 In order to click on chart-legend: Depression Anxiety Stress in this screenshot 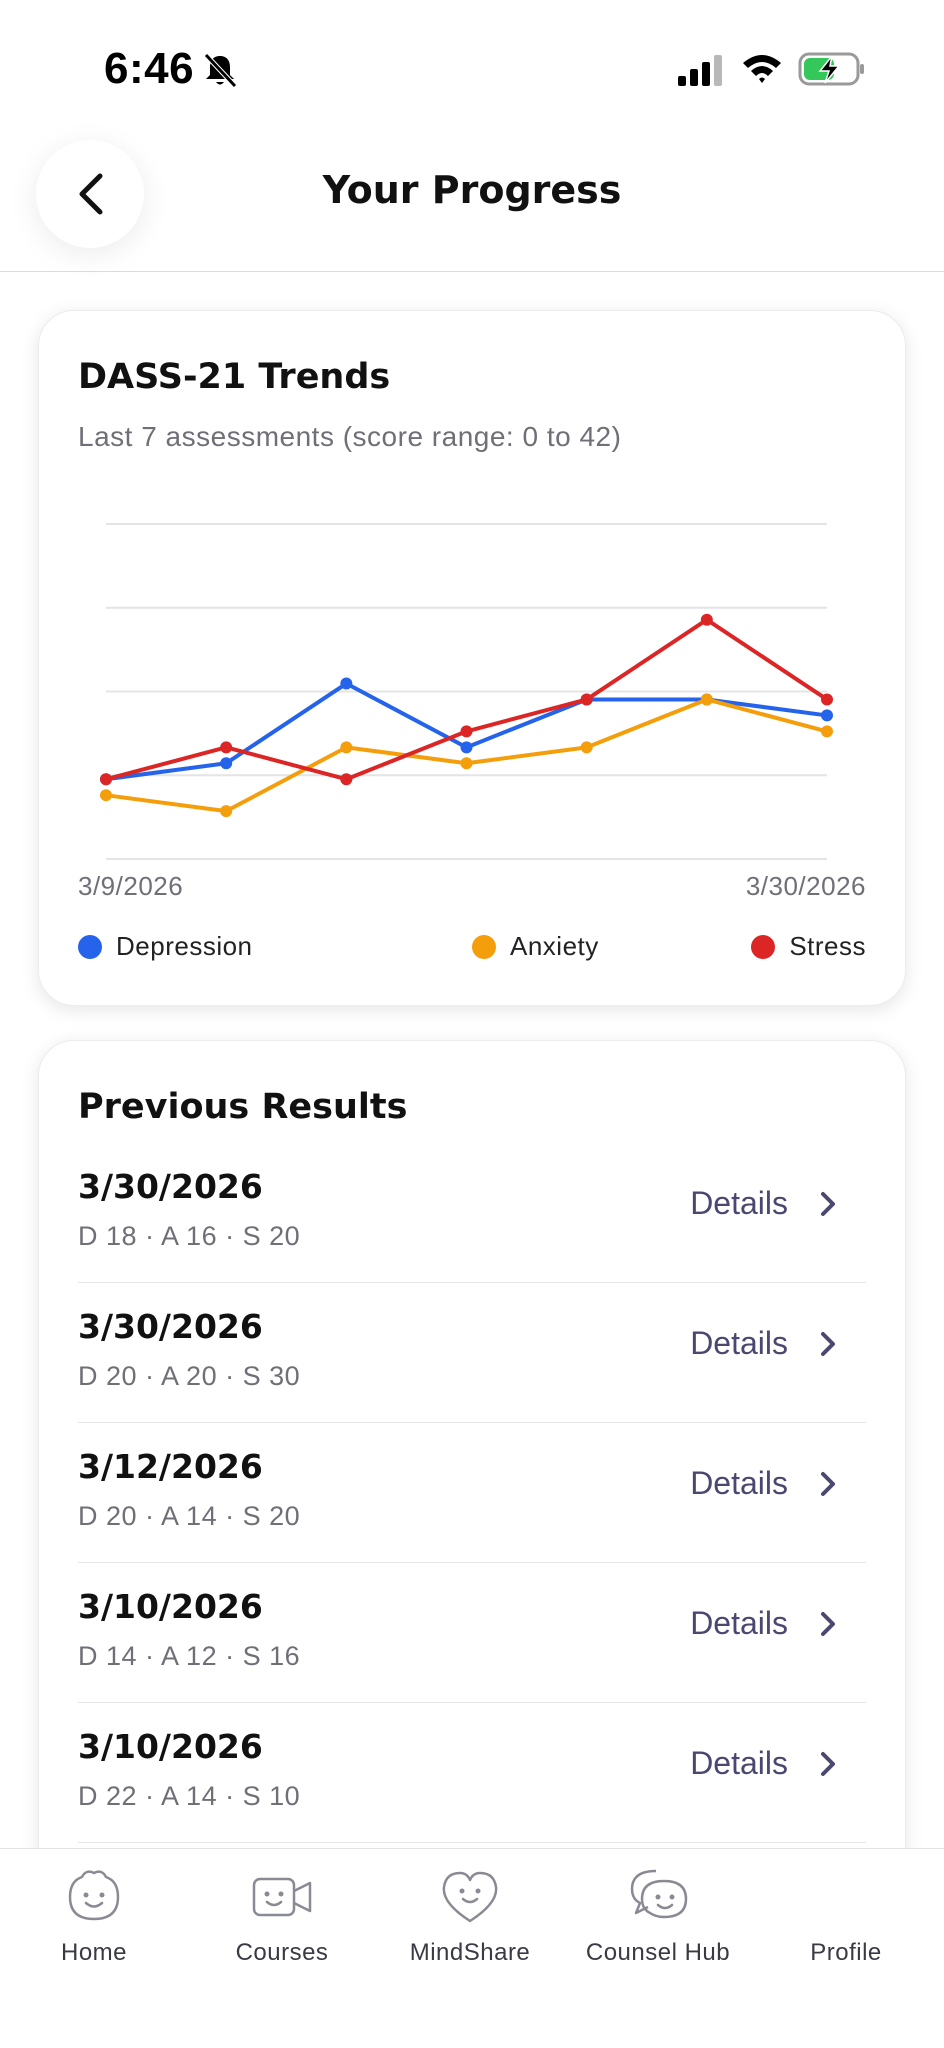, I will do `click(472, 951)`.